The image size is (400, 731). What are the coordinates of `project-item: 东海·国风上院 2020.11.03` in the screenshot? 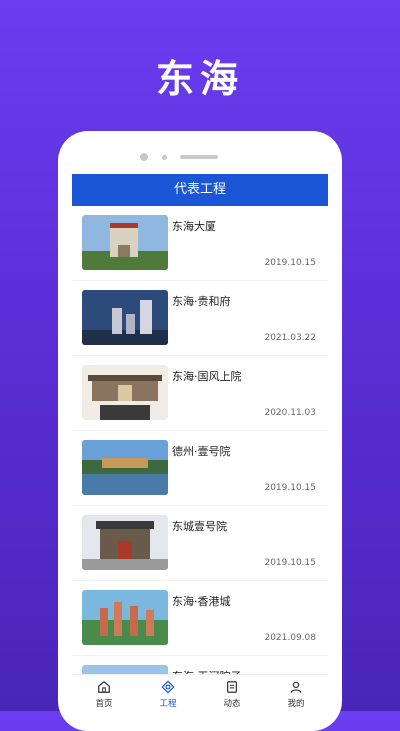 It's located at (200, 393).